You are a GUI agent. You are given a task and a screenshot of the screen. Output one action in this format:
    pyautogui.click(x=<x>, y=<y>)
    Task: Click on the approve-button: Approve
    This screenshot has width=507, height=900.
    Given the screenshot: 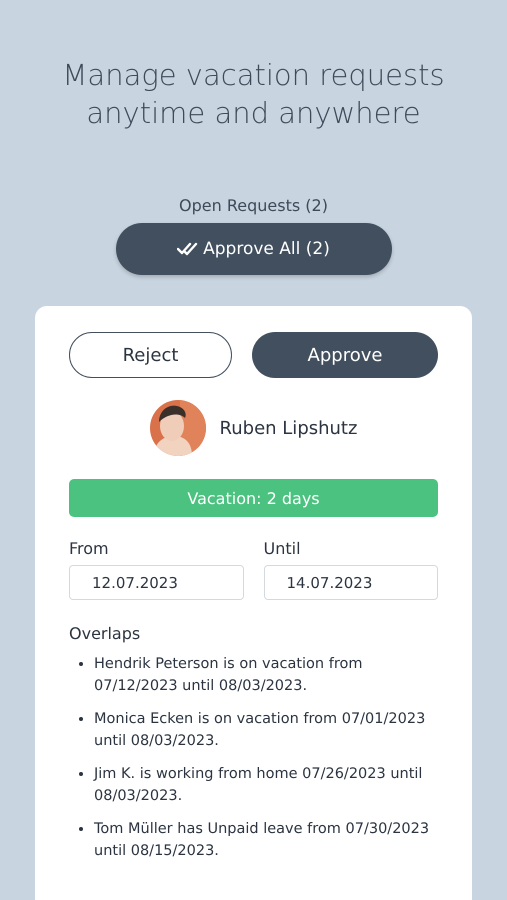 What is the action you would take?
    pyautogui.click(x=345, y=355)
    